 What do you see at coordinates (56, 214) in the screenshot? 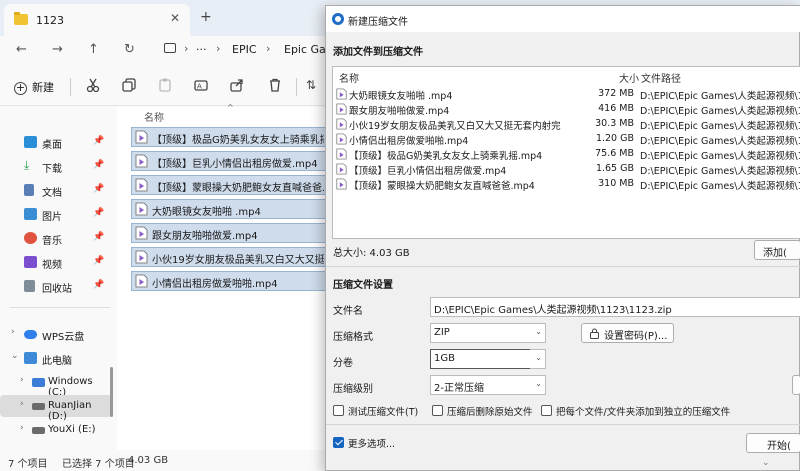
I see `sidebar-item-pictures: 图片 📌` at bounding box center [56, 214].